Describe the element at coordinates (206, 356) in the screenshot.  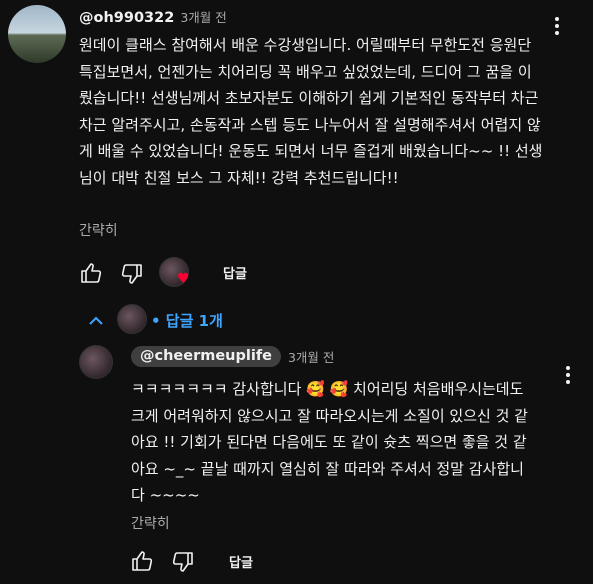
I see `reply-author-chip: @cheermeuplife` at that location.